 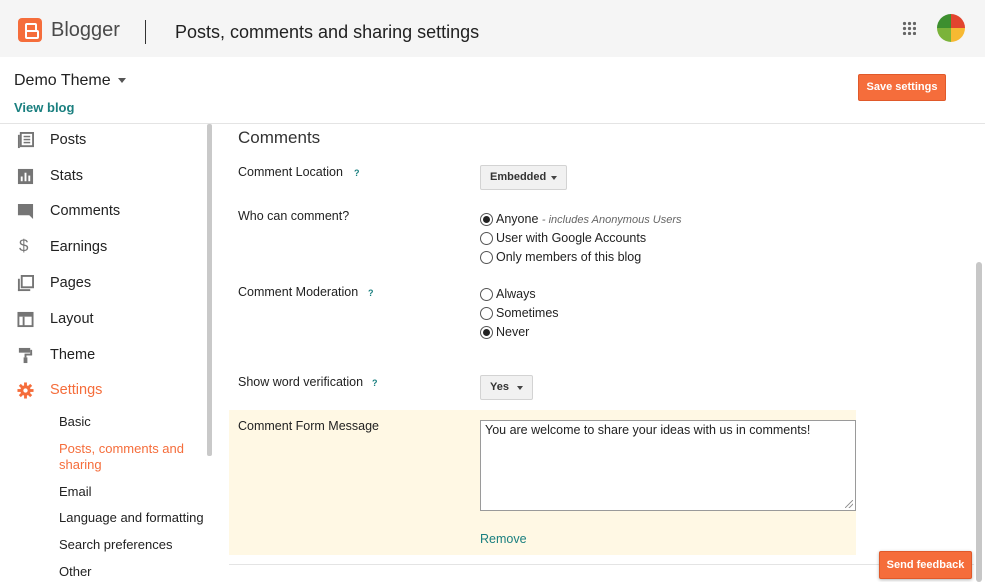 What do you see at coordinates (73, 355) in the screenshot?
I see `sidebar-item-label: Theme` at bounding box center [73, 355].